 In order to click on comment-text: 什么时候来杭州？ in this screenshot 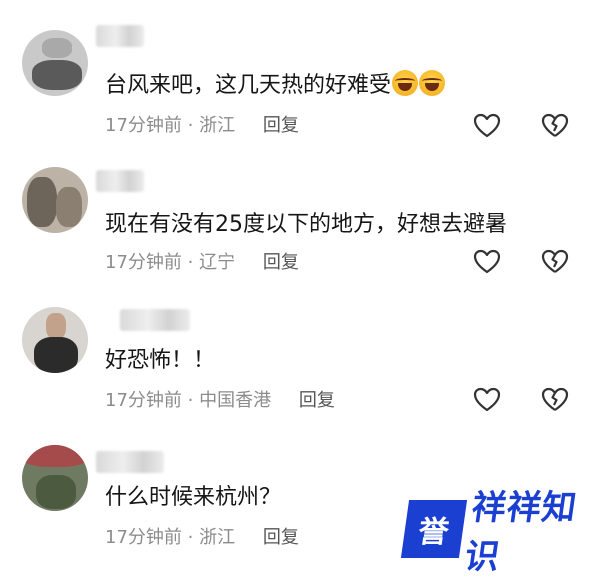, I will do `click(193, 497)`.